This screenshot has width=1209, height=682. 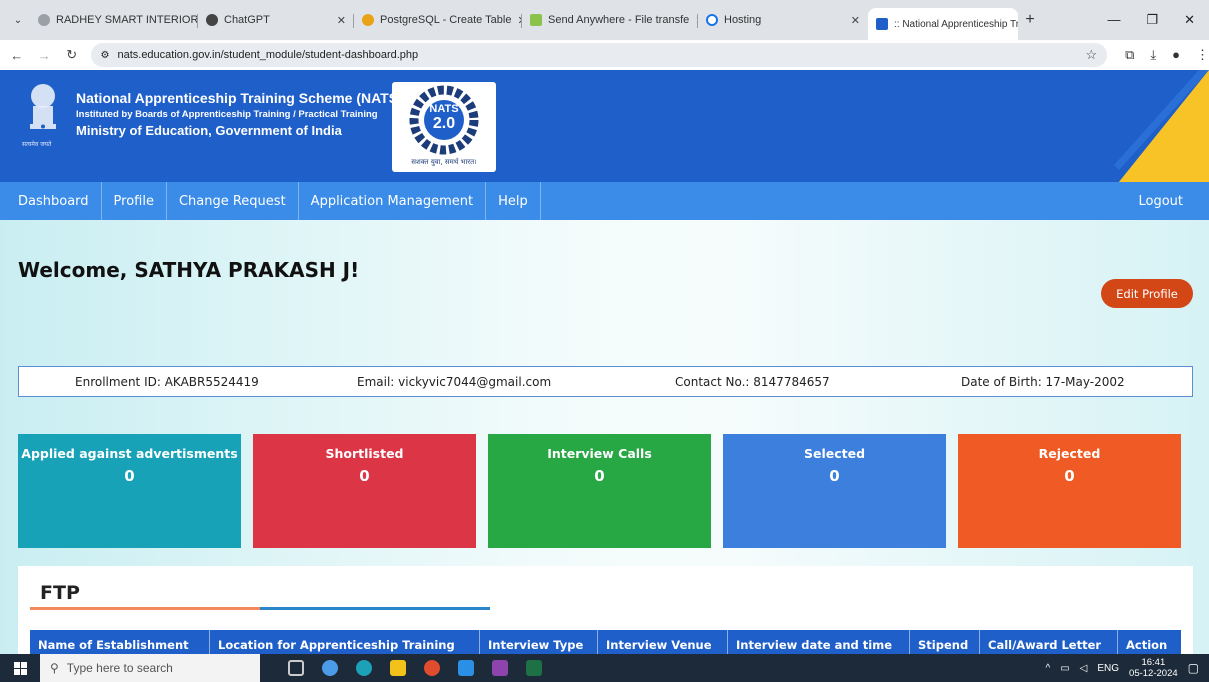 I want to click on bookmark-star-icon: ☆, so click(x=1091, y=55).